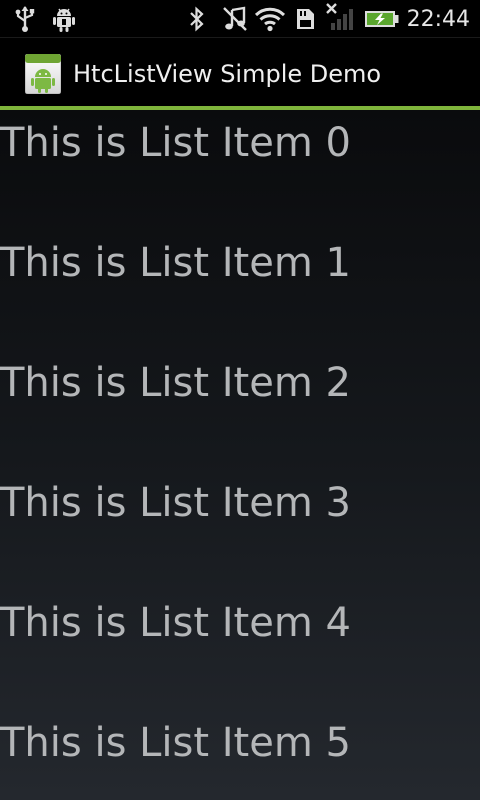 This screenshot has height=800, width=480. I want to click on sd-card-icon, so click(306, 19).